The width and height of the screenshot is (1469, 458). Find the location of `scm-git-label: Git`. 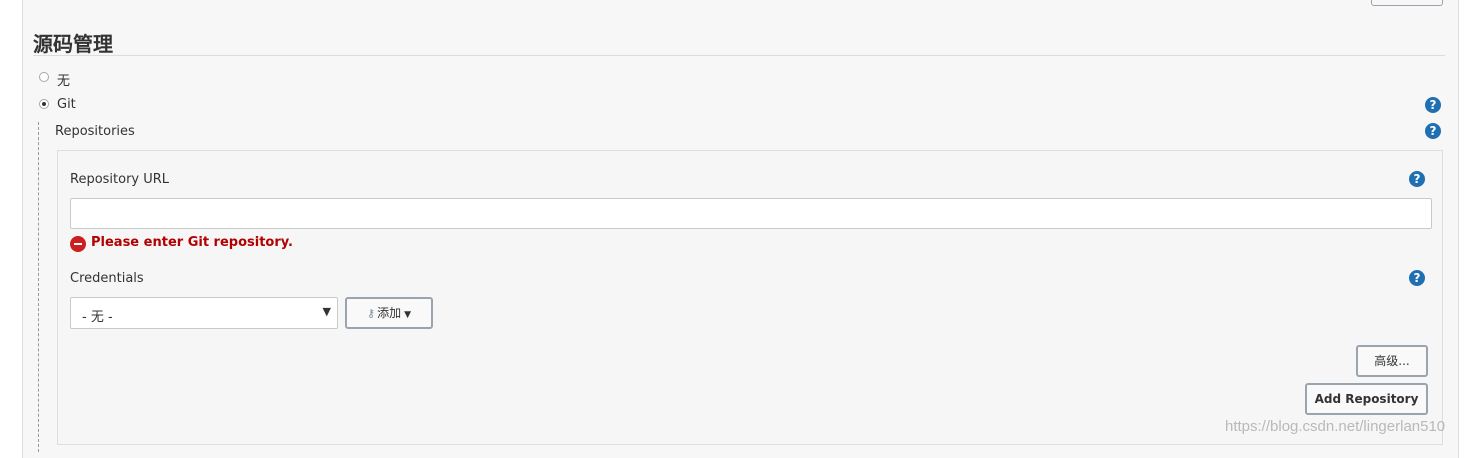

scm-git-label: Git is located at coordinates (66, 104).